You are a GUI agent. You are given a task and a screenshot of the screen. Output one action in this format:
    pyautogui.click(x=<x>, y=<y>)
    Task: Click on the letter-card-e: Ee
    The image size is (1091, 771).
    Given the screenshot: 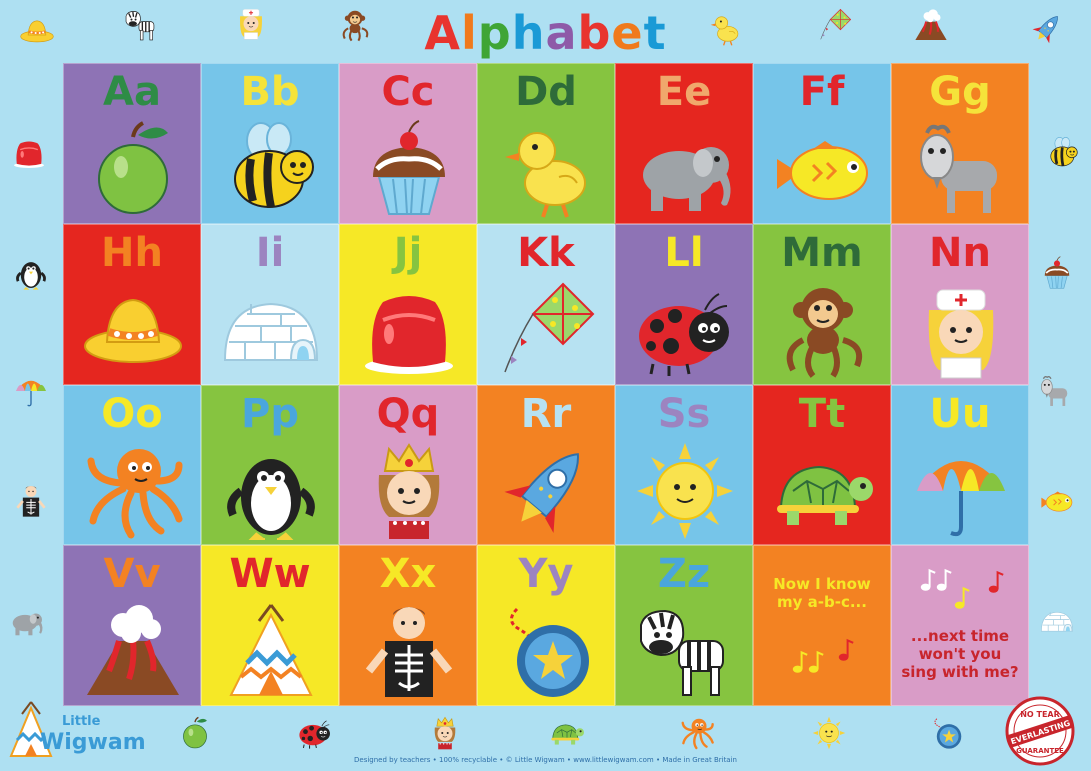 What is the action you would take?
    pyautogui.click(x=684, y=143)
    